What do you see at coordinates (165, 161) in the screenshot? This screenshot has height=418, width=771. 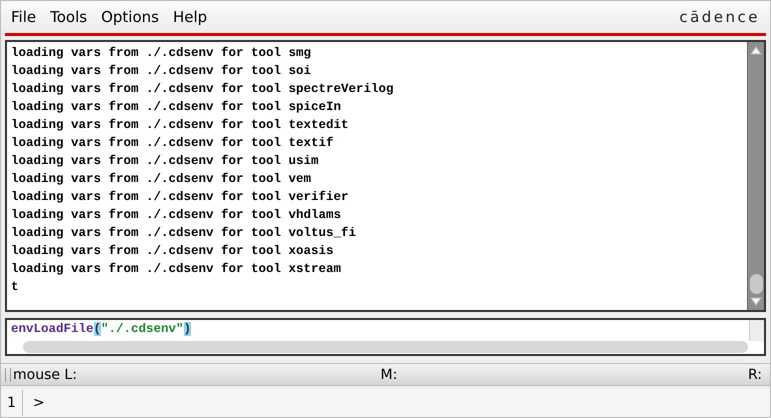 I see `output-line: loading vars from ./.cdsenv for tool usim` at bounding box center [165, 161].